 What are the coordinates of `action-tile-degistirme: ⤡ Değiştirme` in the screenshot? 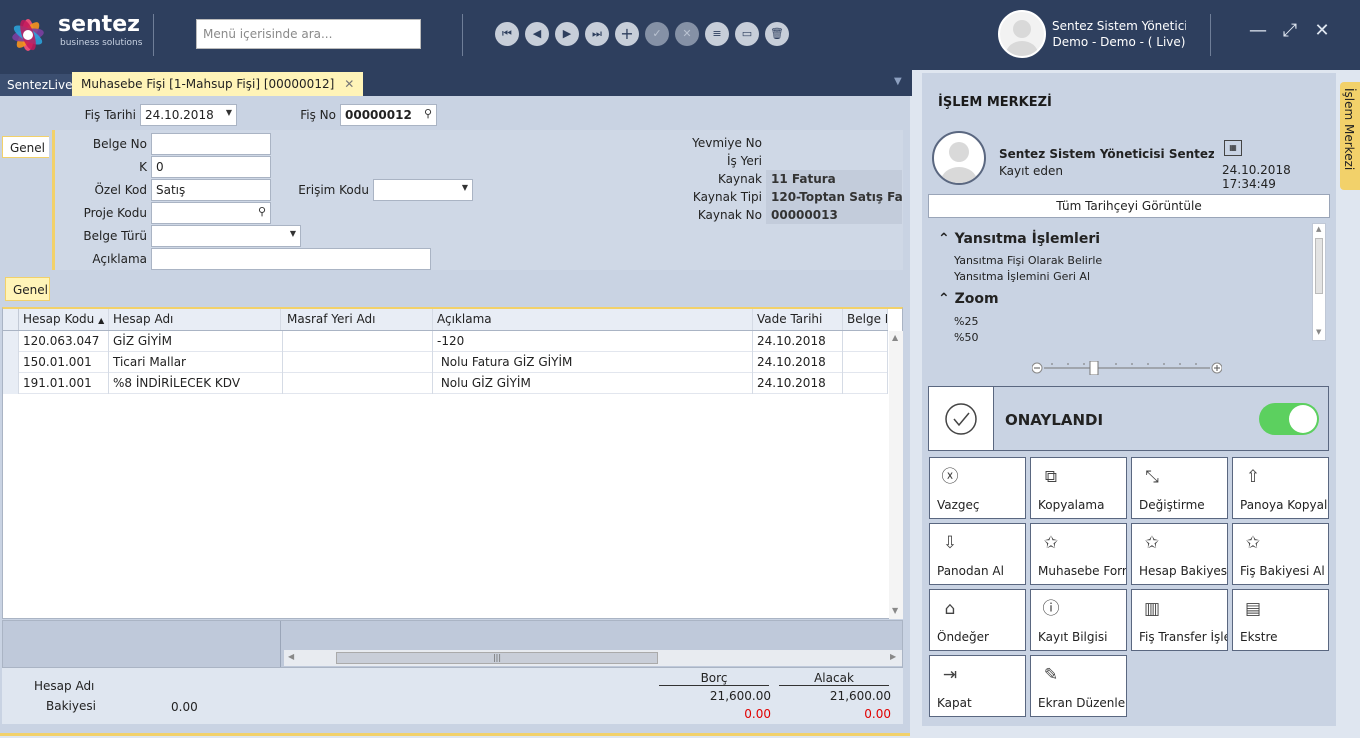 It's located at (1179, 488).